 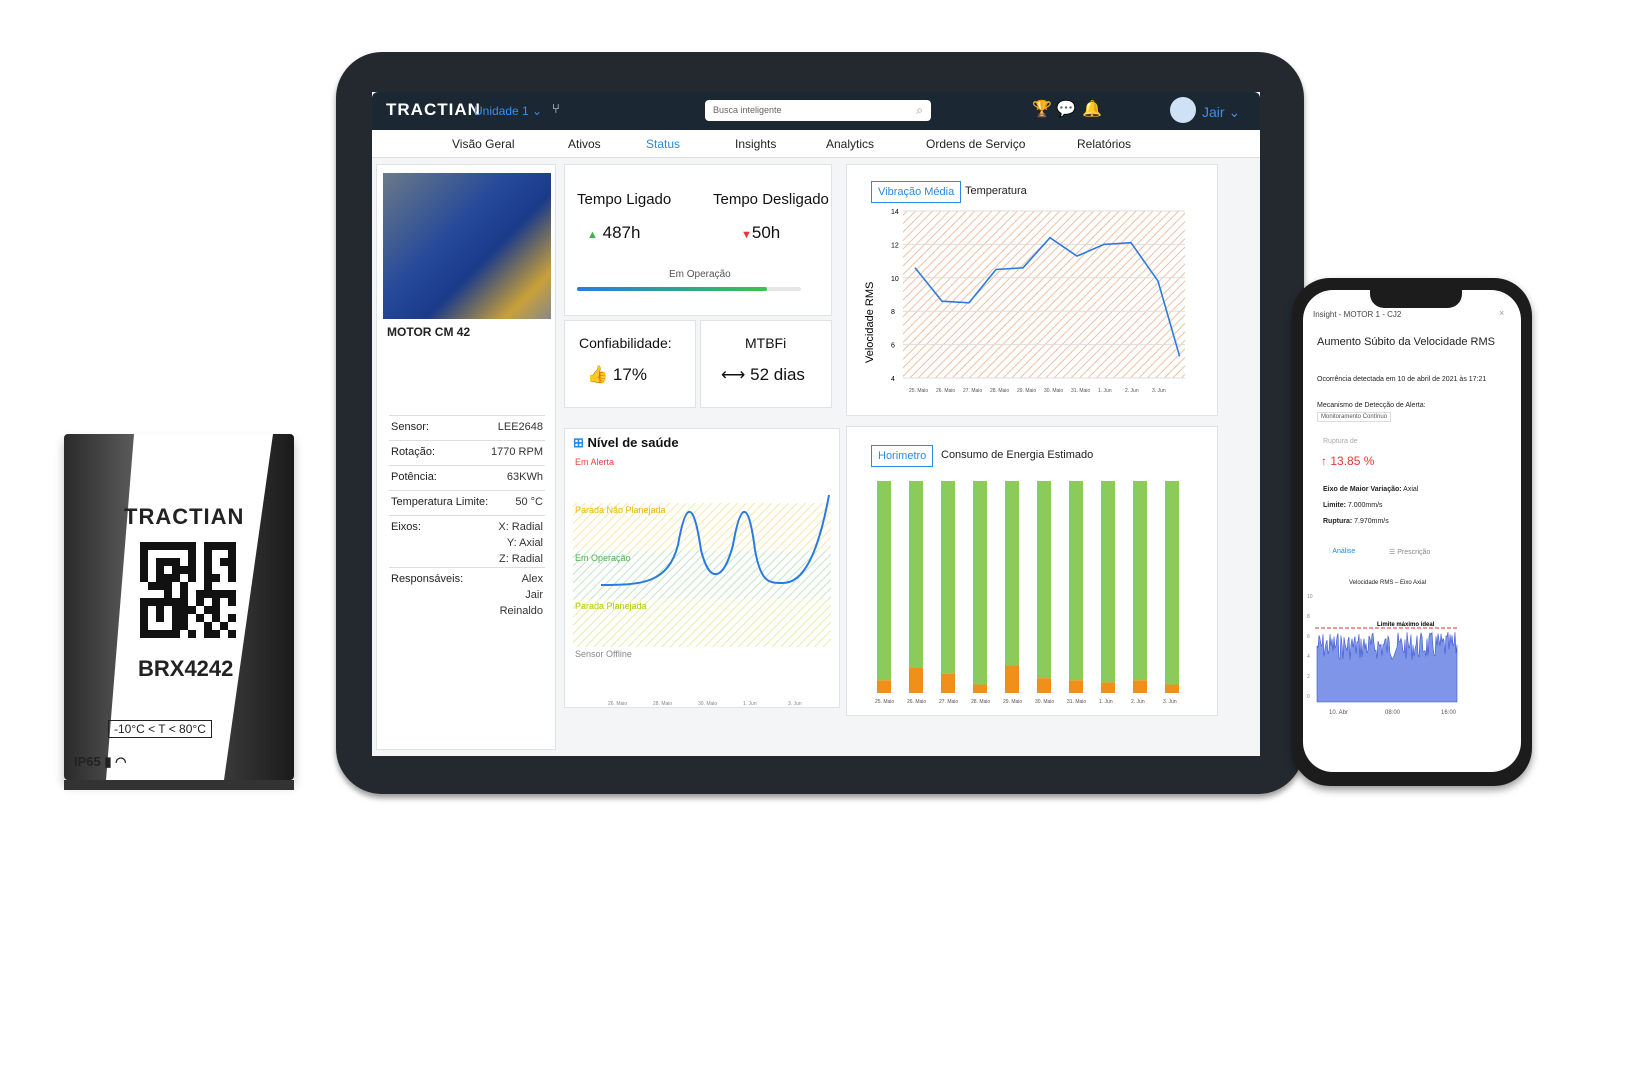 I want to click on x-tick: 16:00, so click(x=1449, y=713).